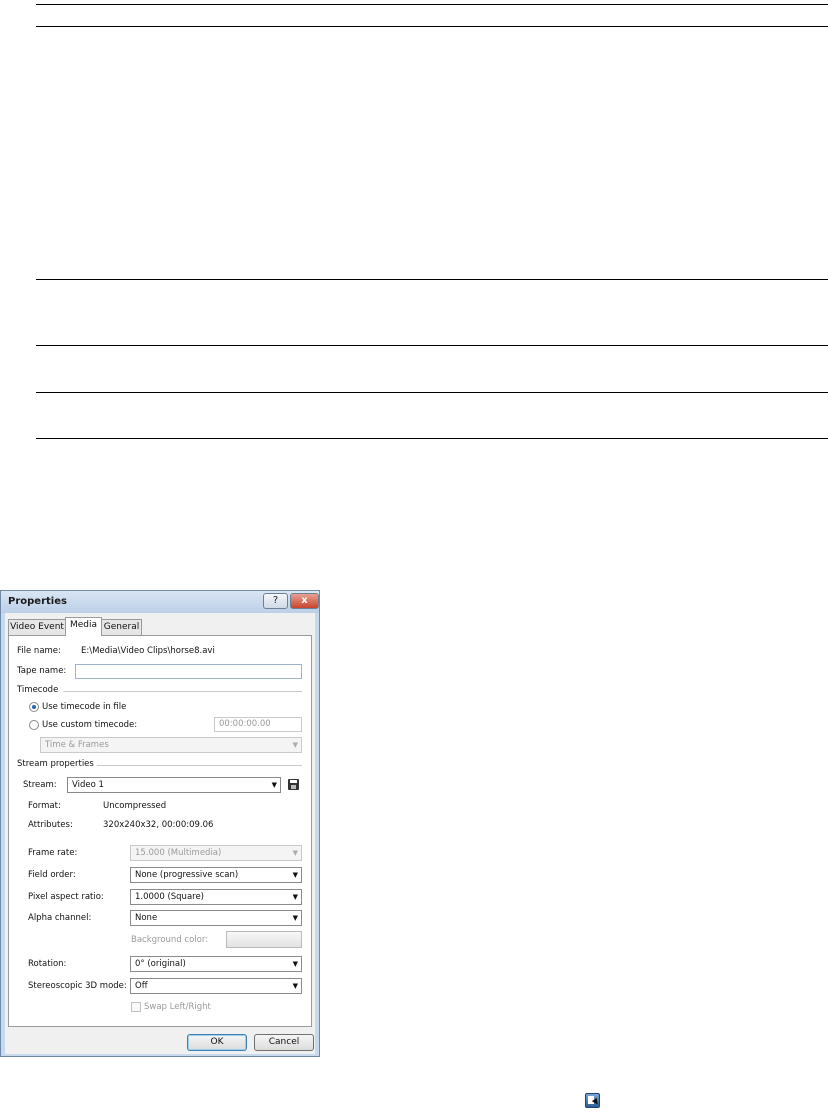 This screenshot has width=828, height=1112. Describe the element at coordinates (275, 601) in the screenshot. I see `help-button: ?` at that location.